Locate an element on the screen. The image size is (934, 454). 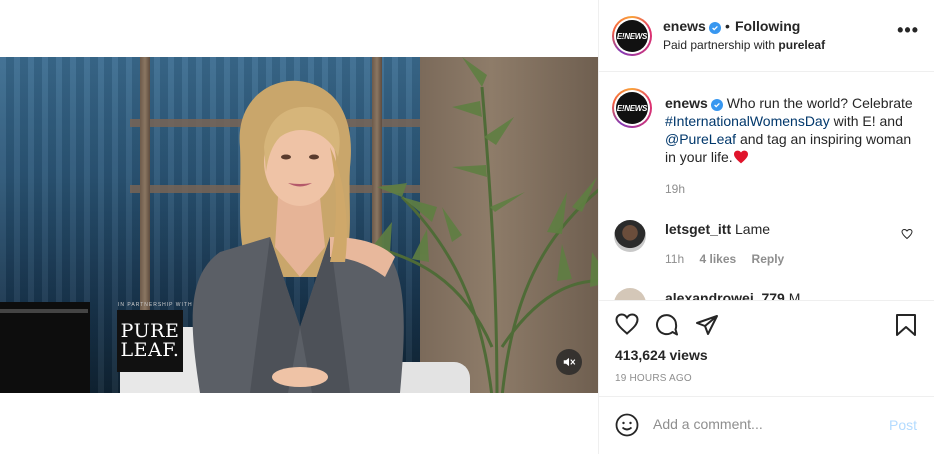
author-username: enews is located at coordinates (692, 26).